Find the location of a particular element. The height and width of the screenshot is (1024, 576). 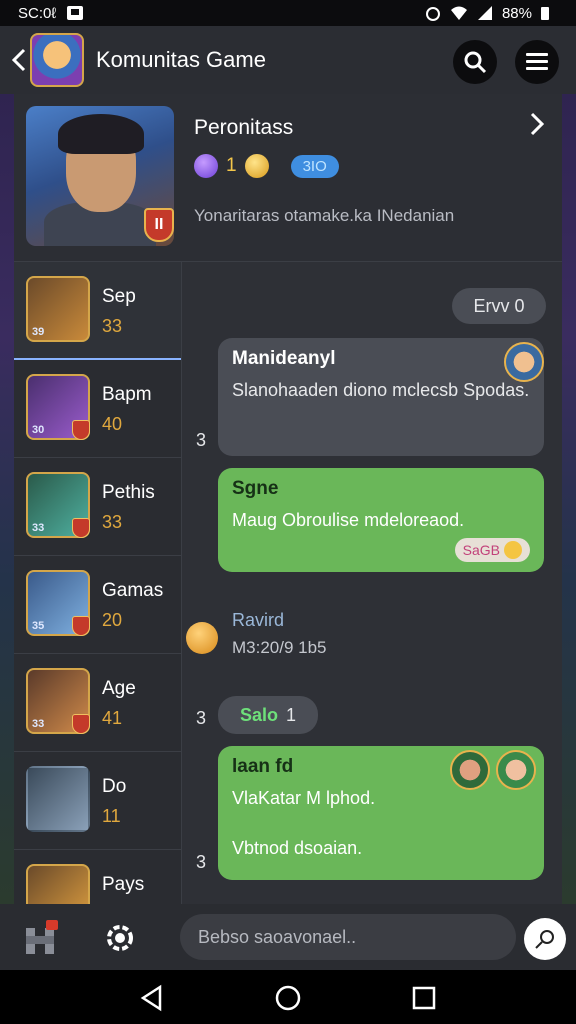

send-icon is located at coordinates (544, 939).